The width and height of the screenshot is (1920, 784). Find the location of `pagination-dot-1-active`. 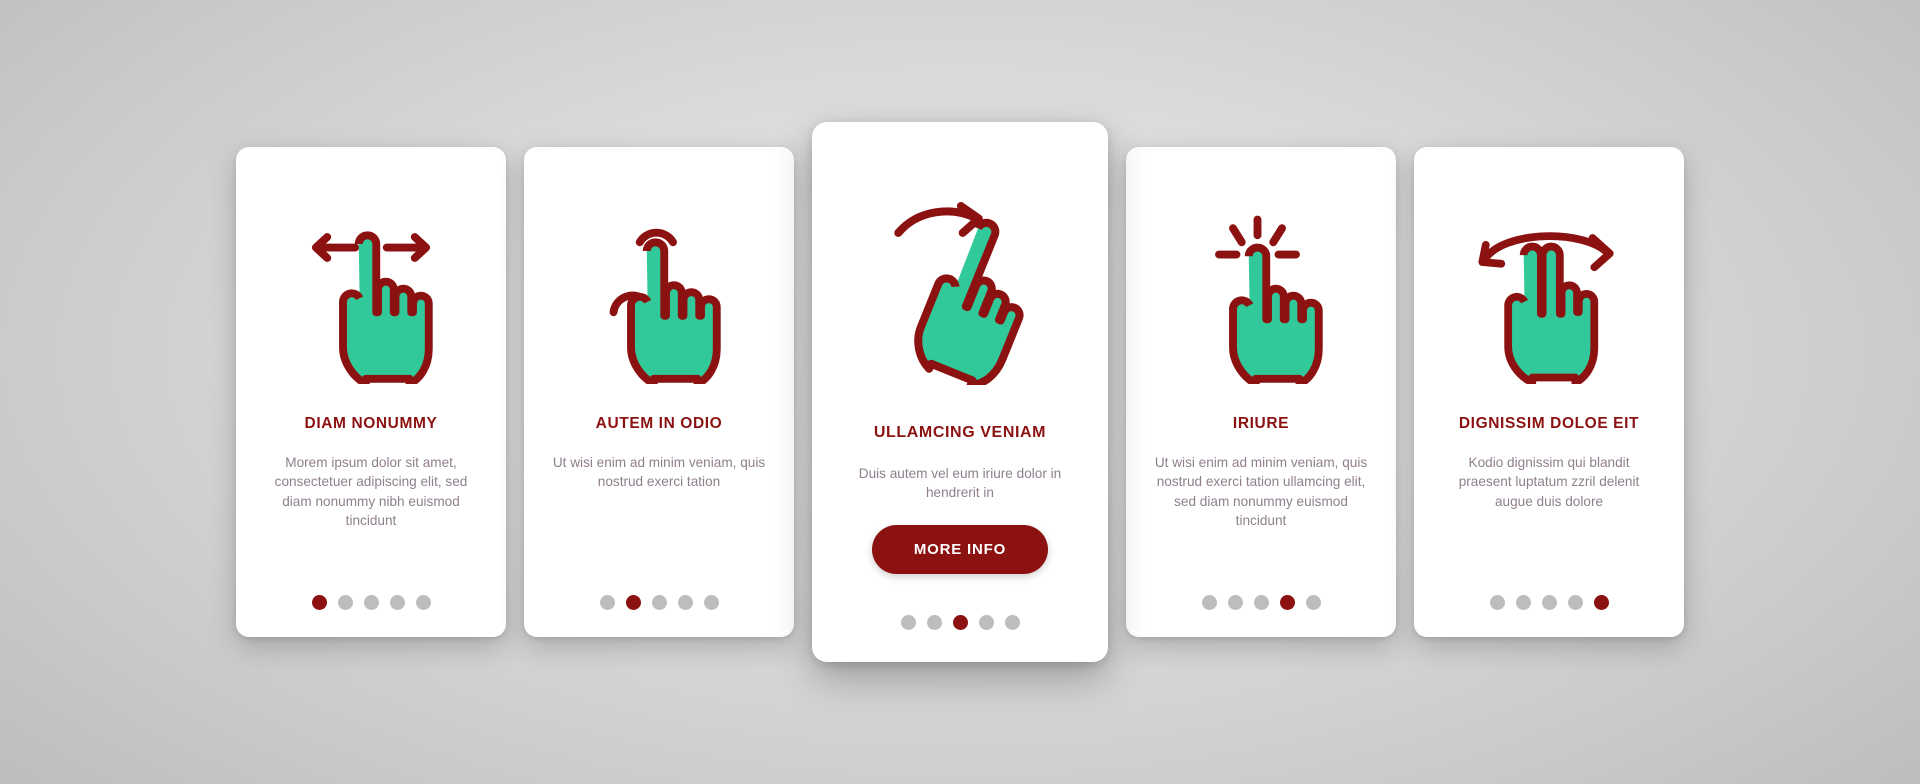

pagination-dot-1-active is located at coordinates (319, 602).